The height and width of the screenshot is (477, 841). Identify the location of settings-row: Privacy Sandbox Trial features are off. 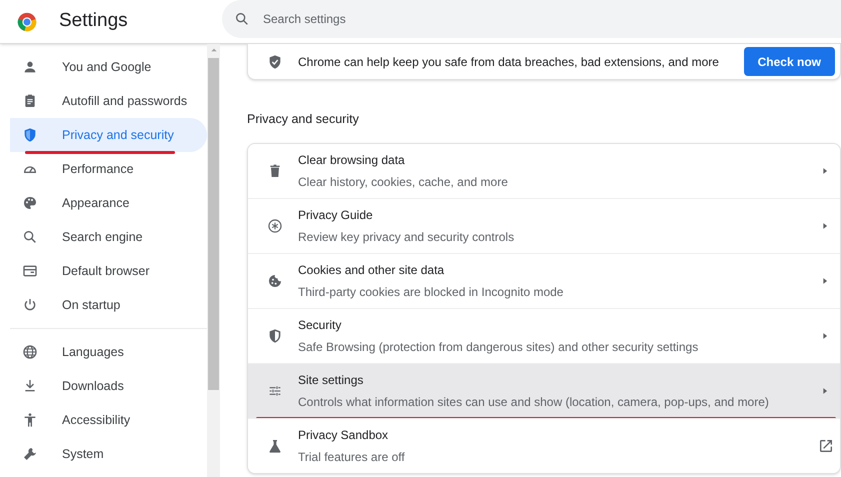
(544, 445).